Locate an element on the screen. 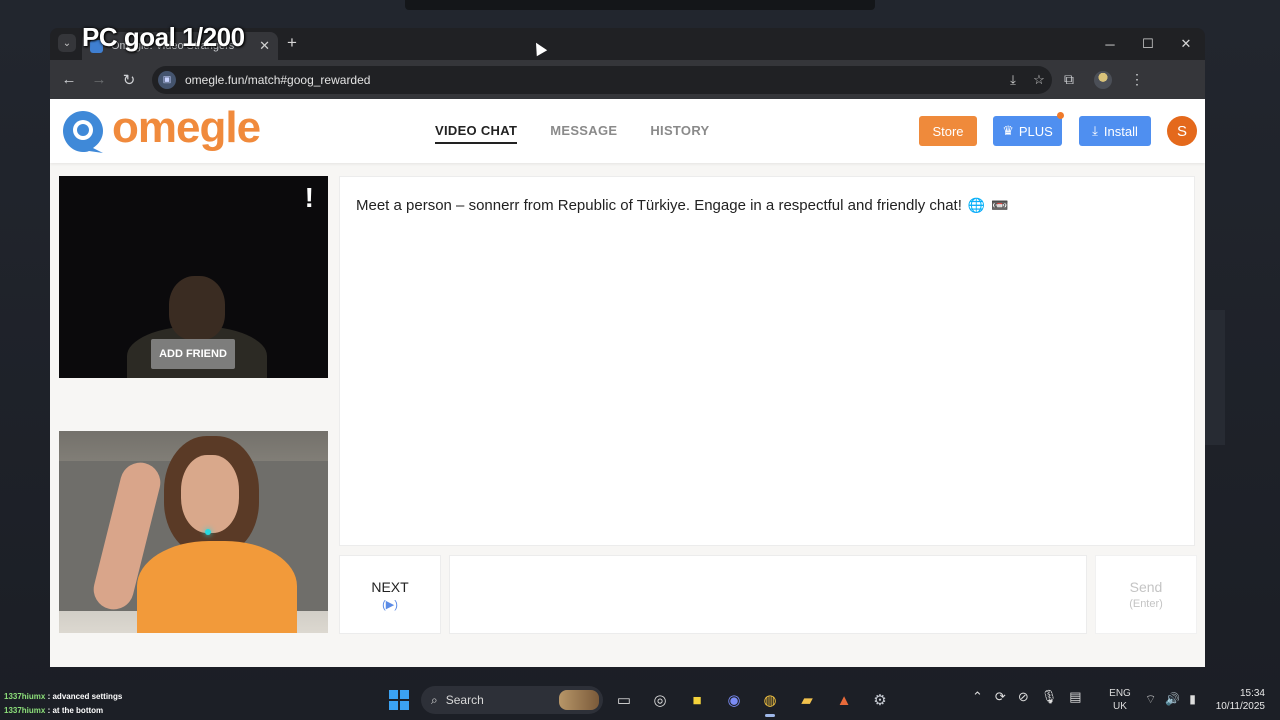 This screenshot has height=720, width=1280. maximize-icon: ☐ is located at coordinates (1148, 44).